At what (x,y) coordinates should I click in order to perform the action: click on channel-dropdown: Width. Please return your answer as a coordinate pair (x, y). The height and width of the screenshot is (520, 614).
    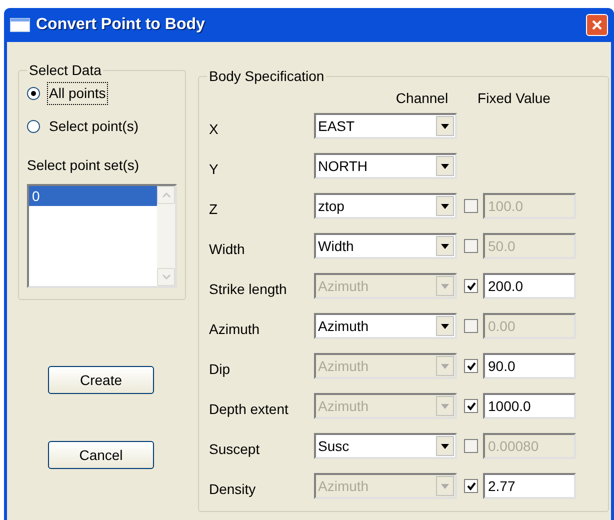
    Looking at the image, I should click on (385, 246).